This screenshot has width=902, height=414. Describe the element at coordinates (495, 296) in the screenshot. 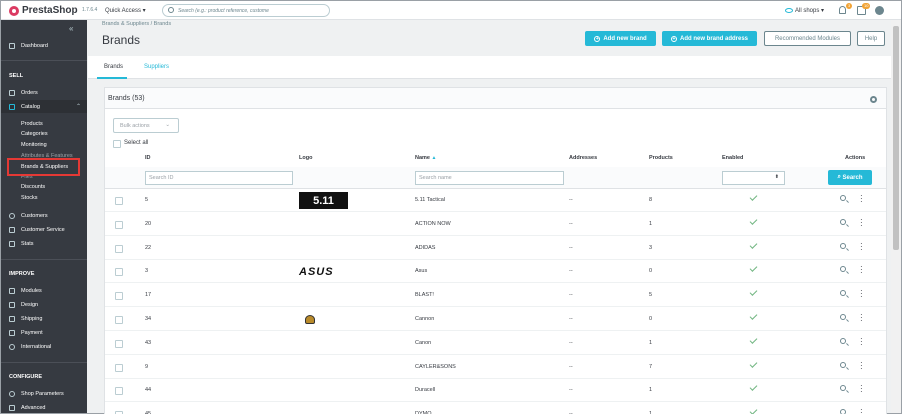

I see `table-row: 17 BLAST! -- 5 · · ·` at that location.